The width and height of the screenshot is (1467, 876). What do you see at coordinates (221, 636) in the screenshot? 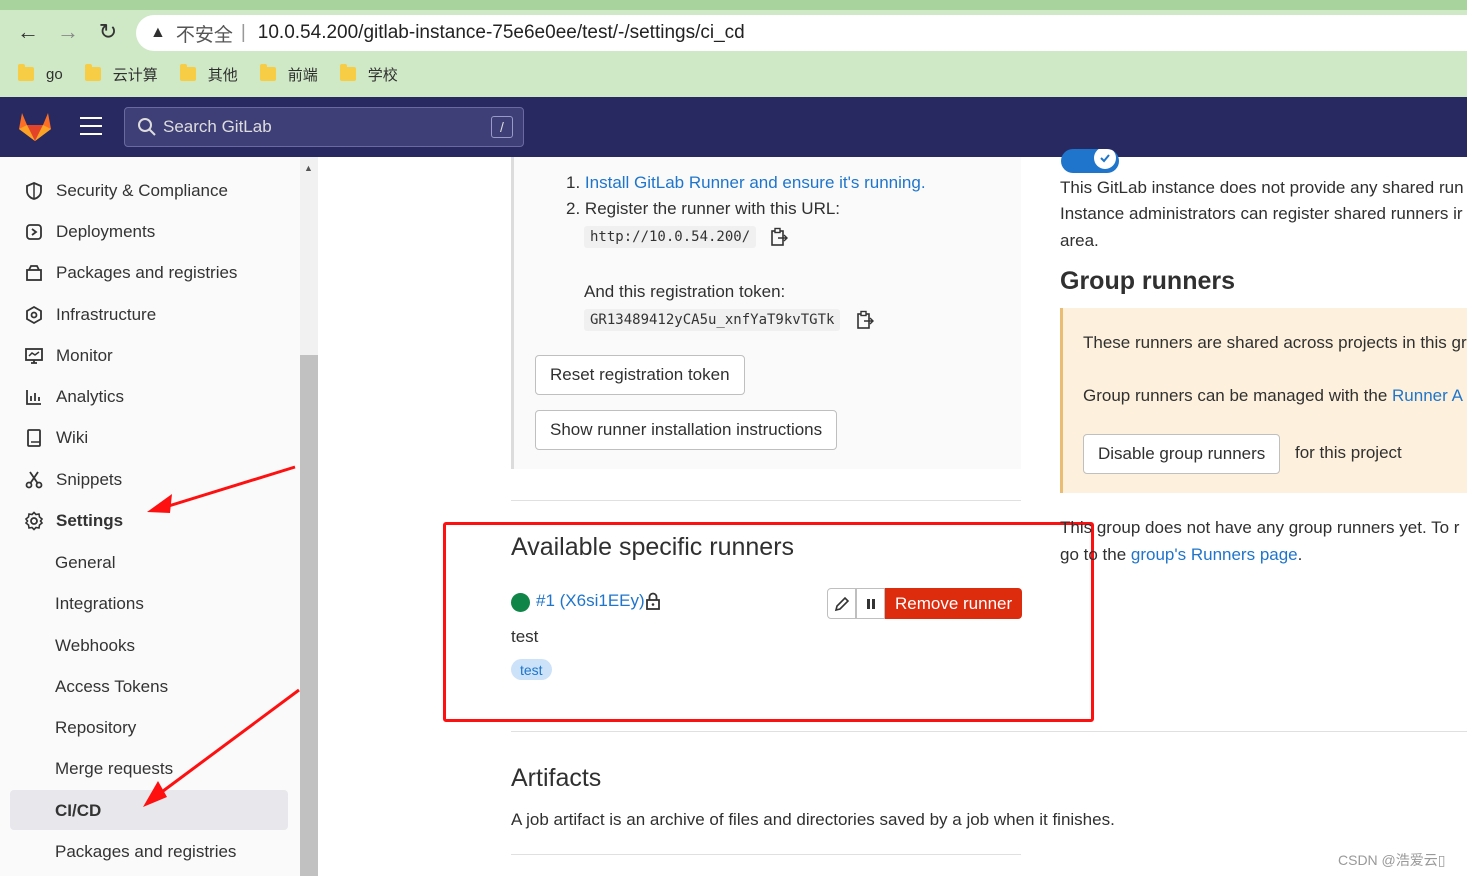
I see `annotation-arrows` at bounding box center [221, 636].